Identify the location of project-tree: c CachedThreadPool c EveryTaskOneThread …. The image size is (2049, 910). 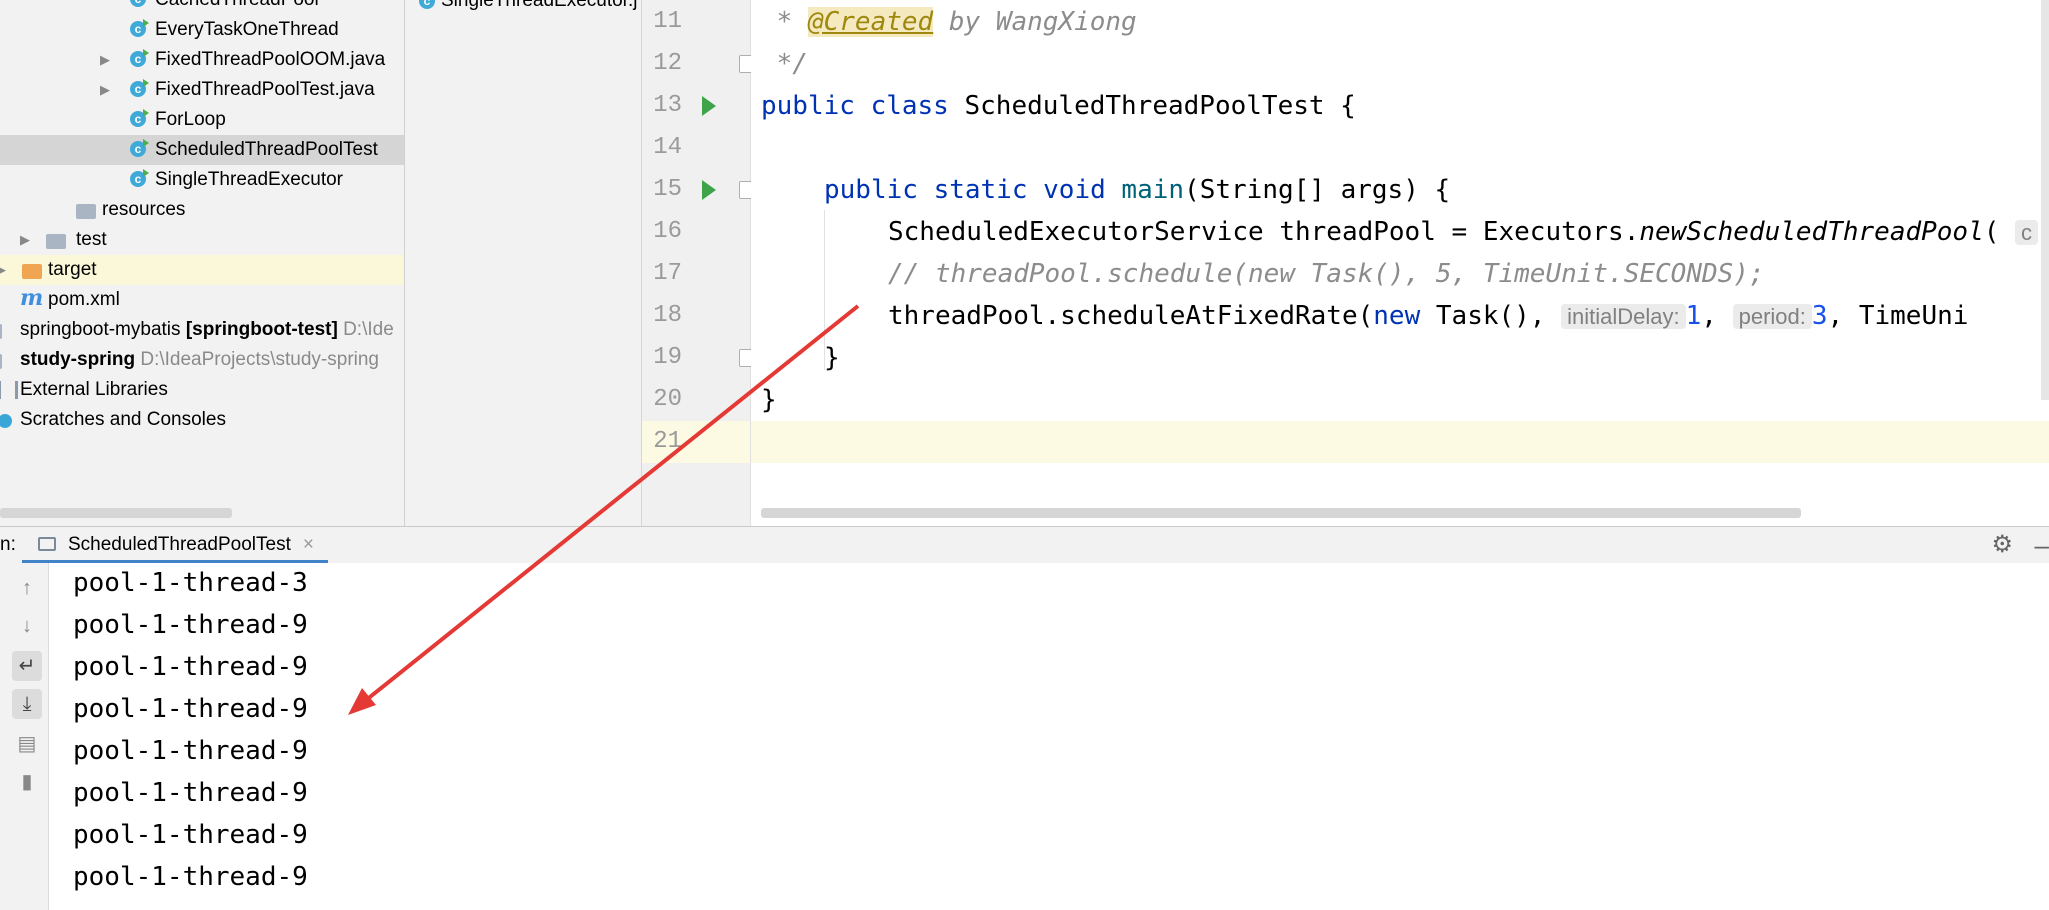
(202, 263).